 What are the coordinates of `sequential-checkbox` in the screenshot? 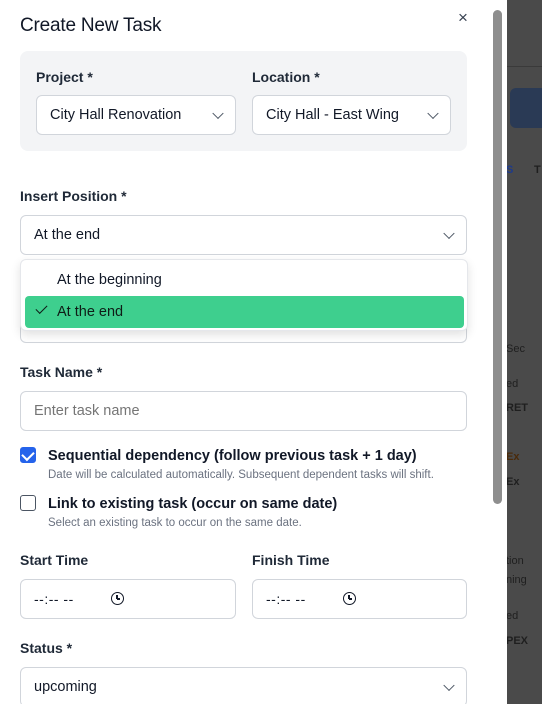 It's located at (28, 455).